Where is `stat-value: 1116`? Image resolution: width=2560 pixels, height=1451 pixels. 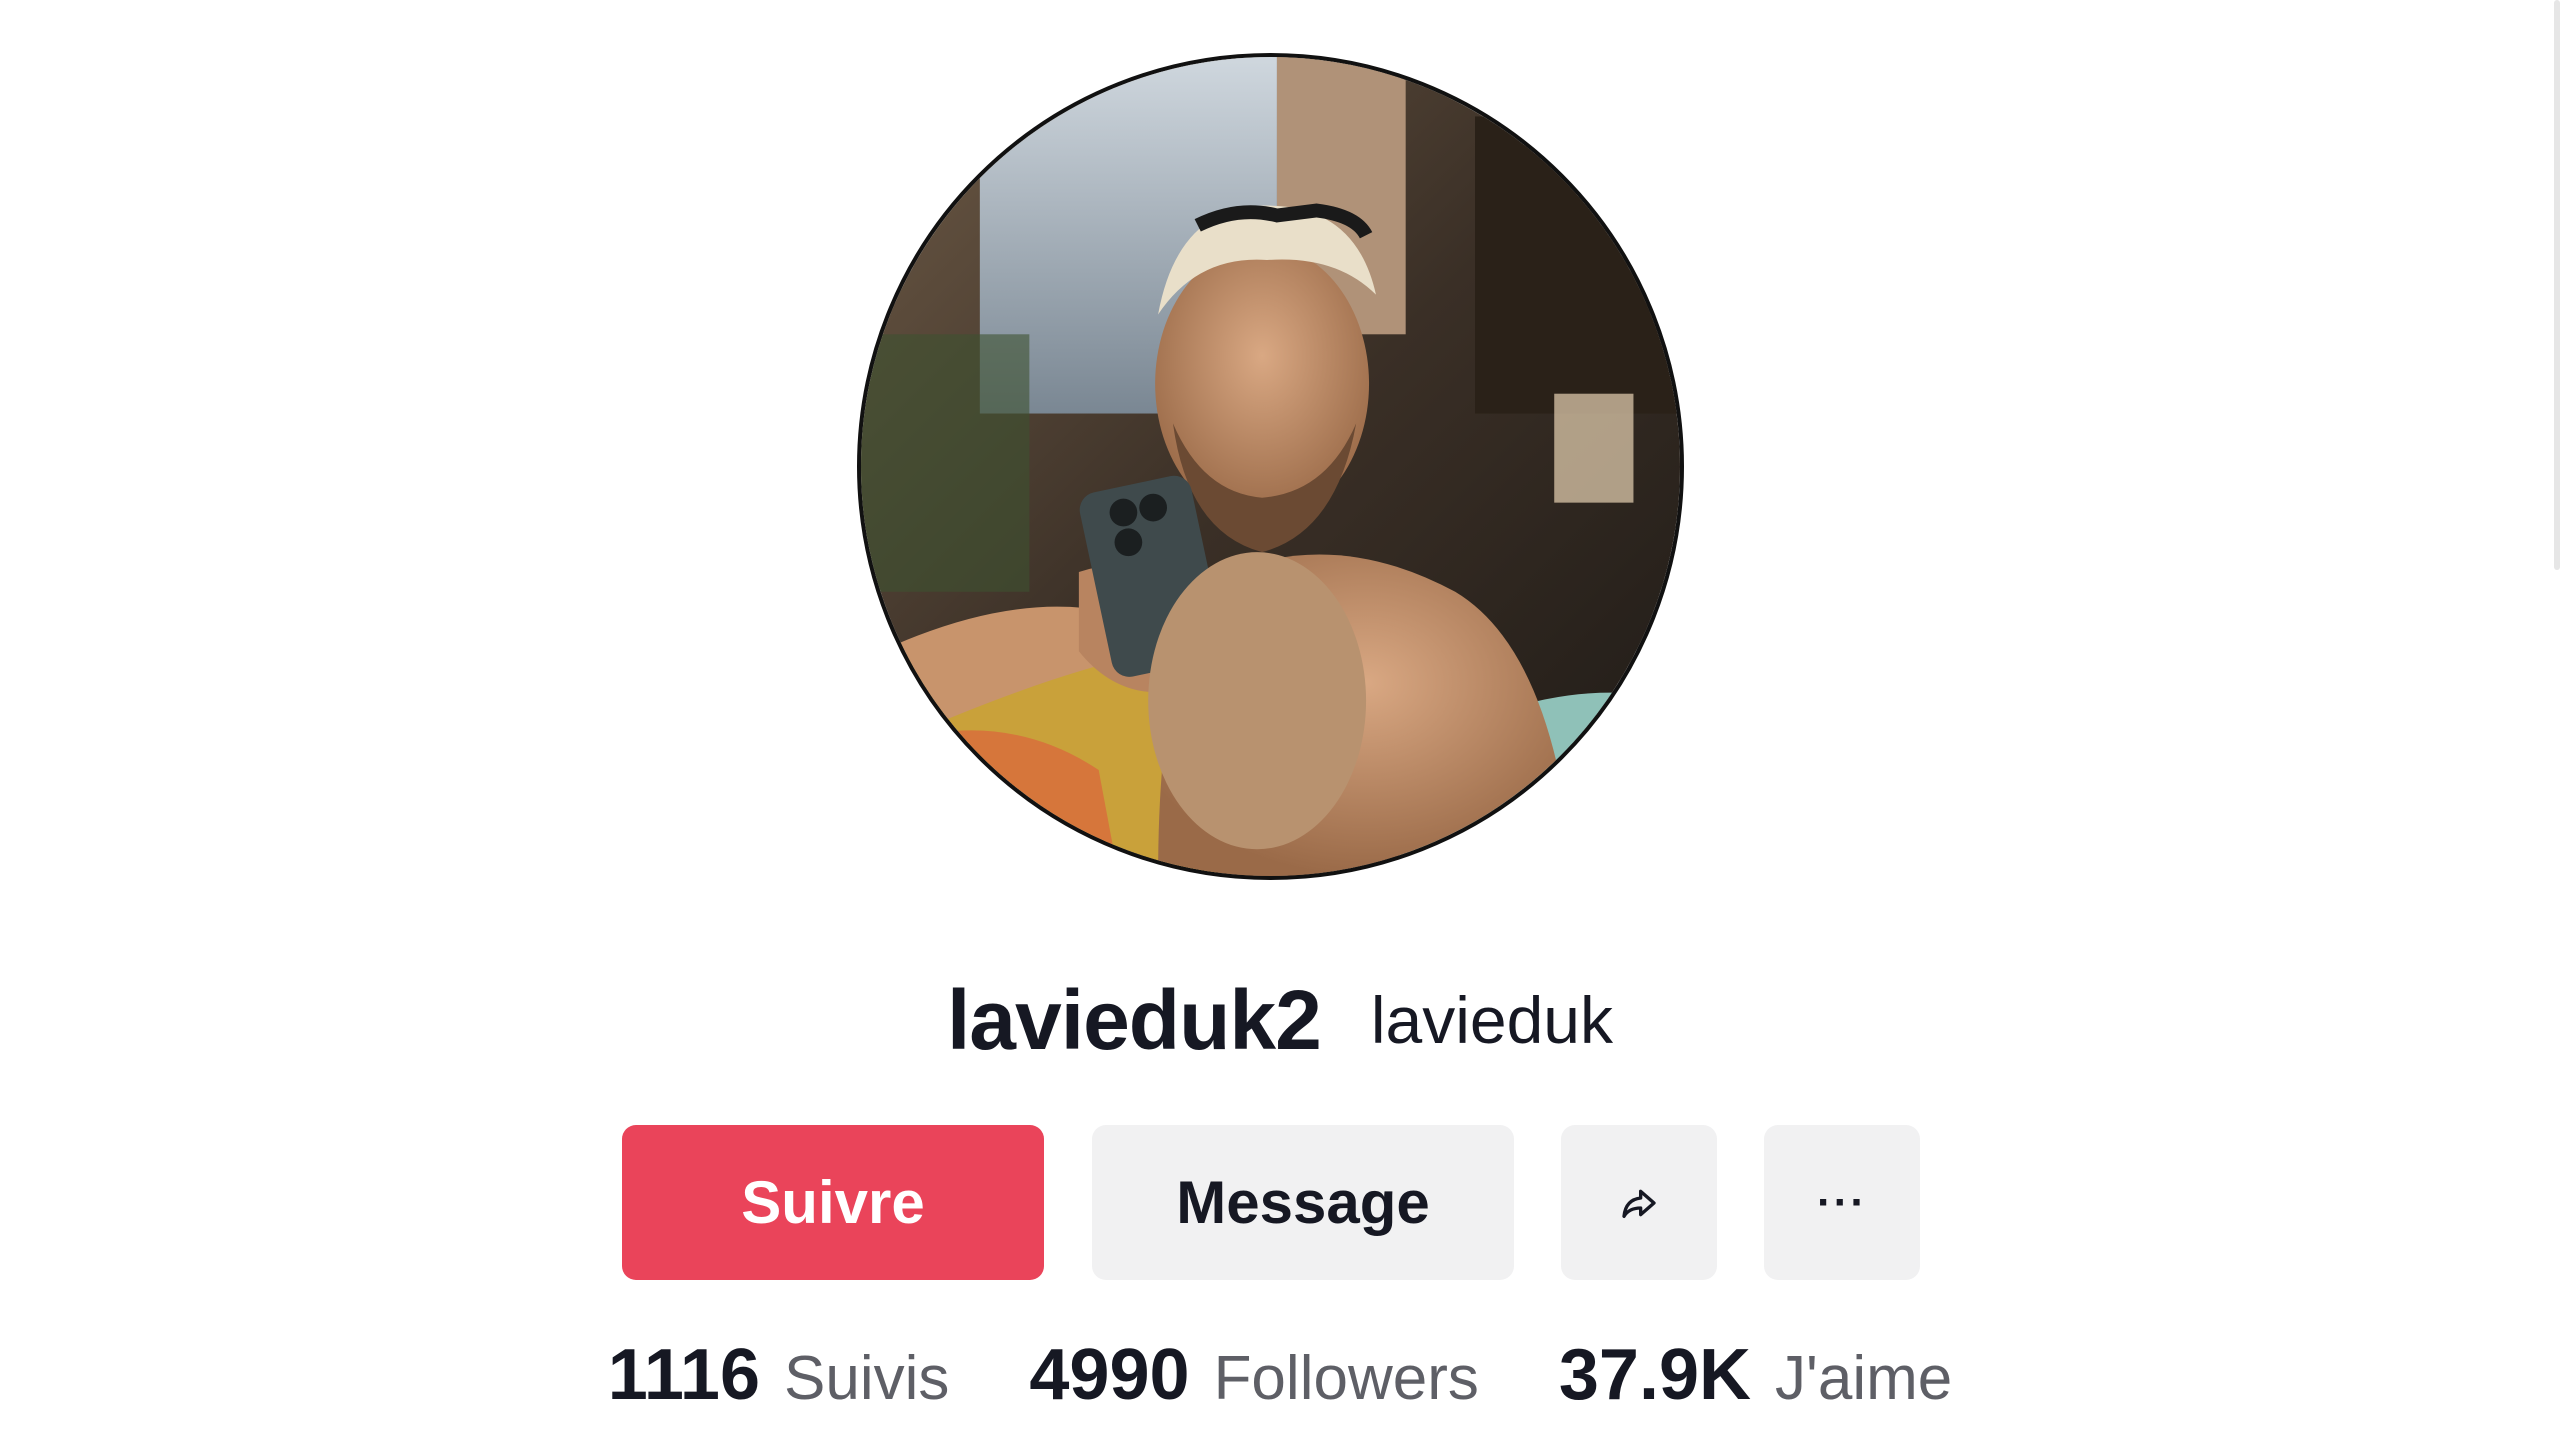 stat-value: 1116 is located at coordinates (683, 1375).